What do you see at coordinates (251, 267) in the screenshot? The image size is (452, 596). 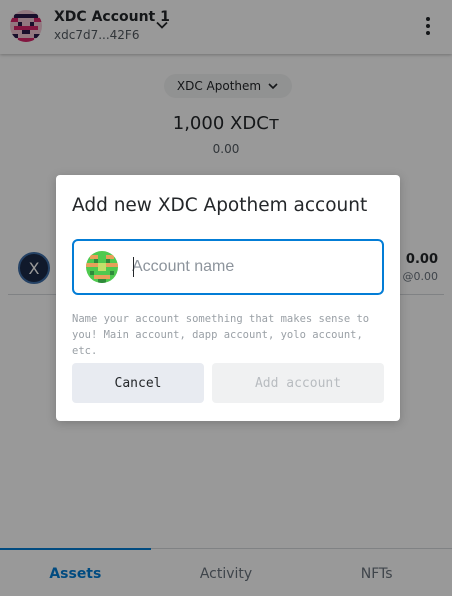 I see `account-name-input` at bounding box center [251, 267].